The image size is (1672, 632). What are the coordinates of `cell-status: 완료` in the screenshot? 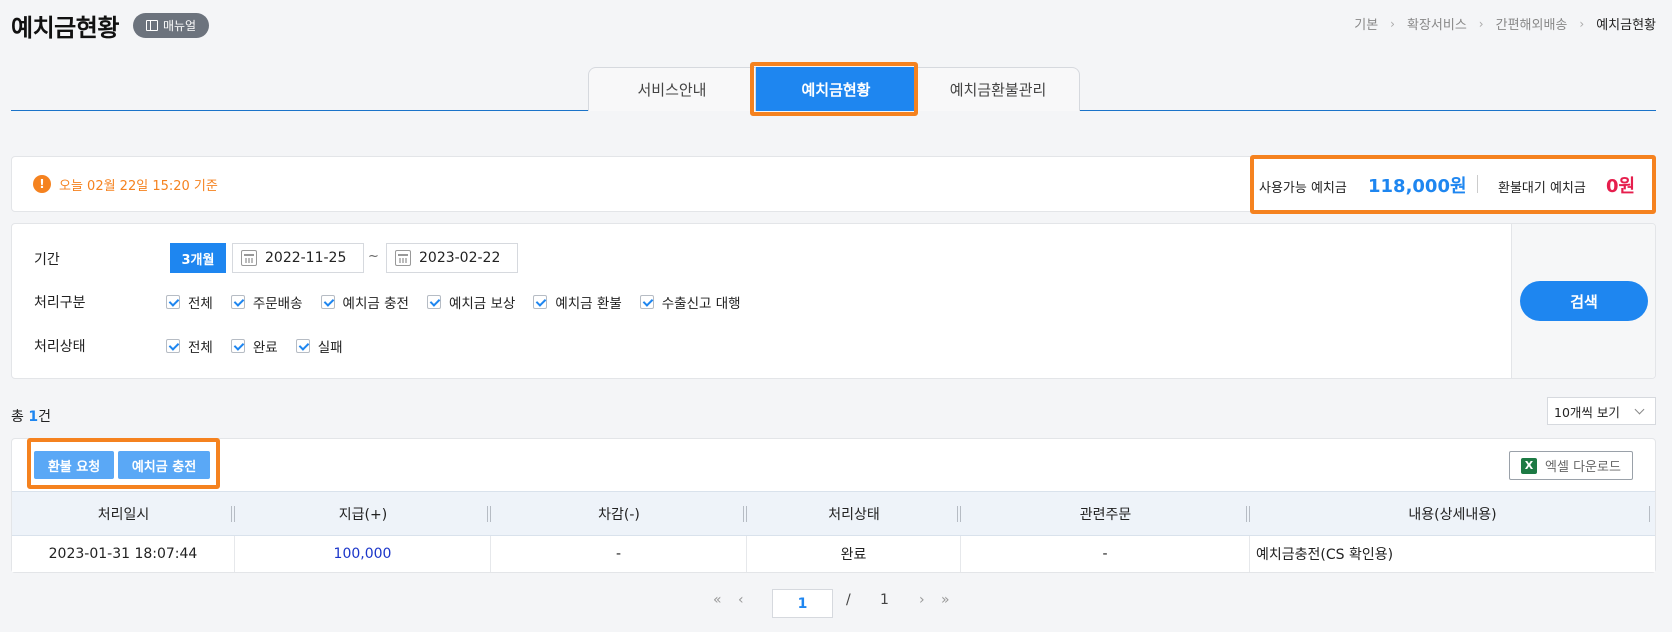 It's located at (854, 554).